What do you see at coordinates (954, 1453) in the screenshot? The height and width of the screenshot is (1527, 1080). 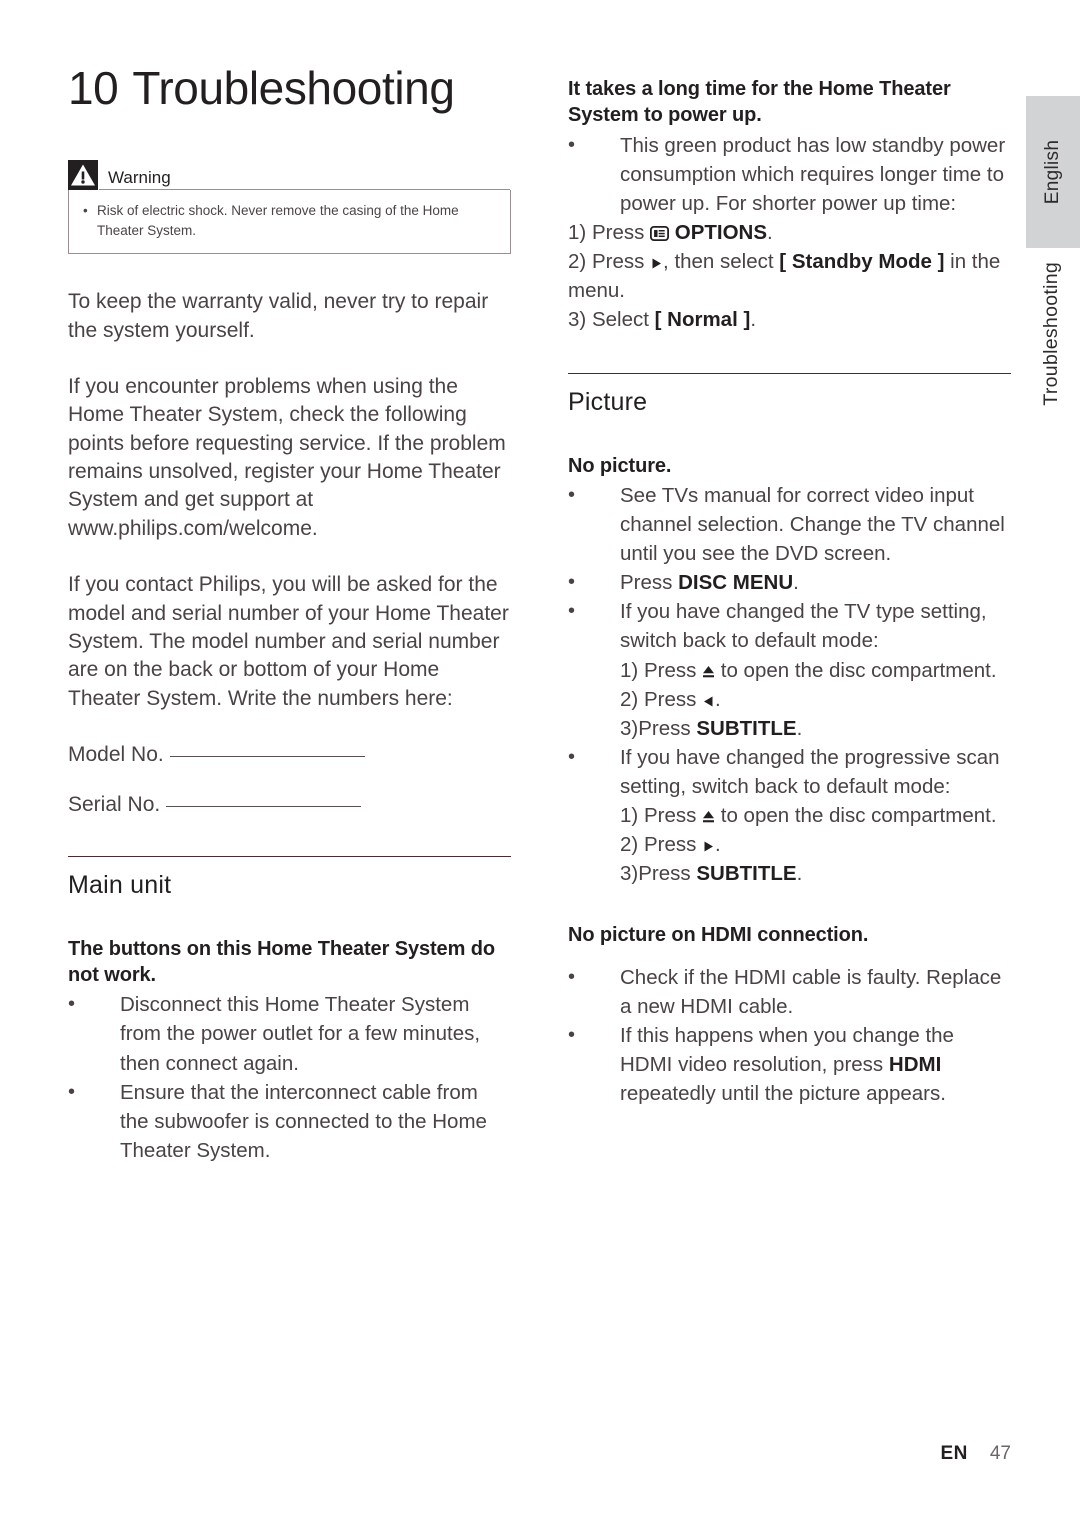 I see `footer-locale: EN` at bounding box center [954, 1453].